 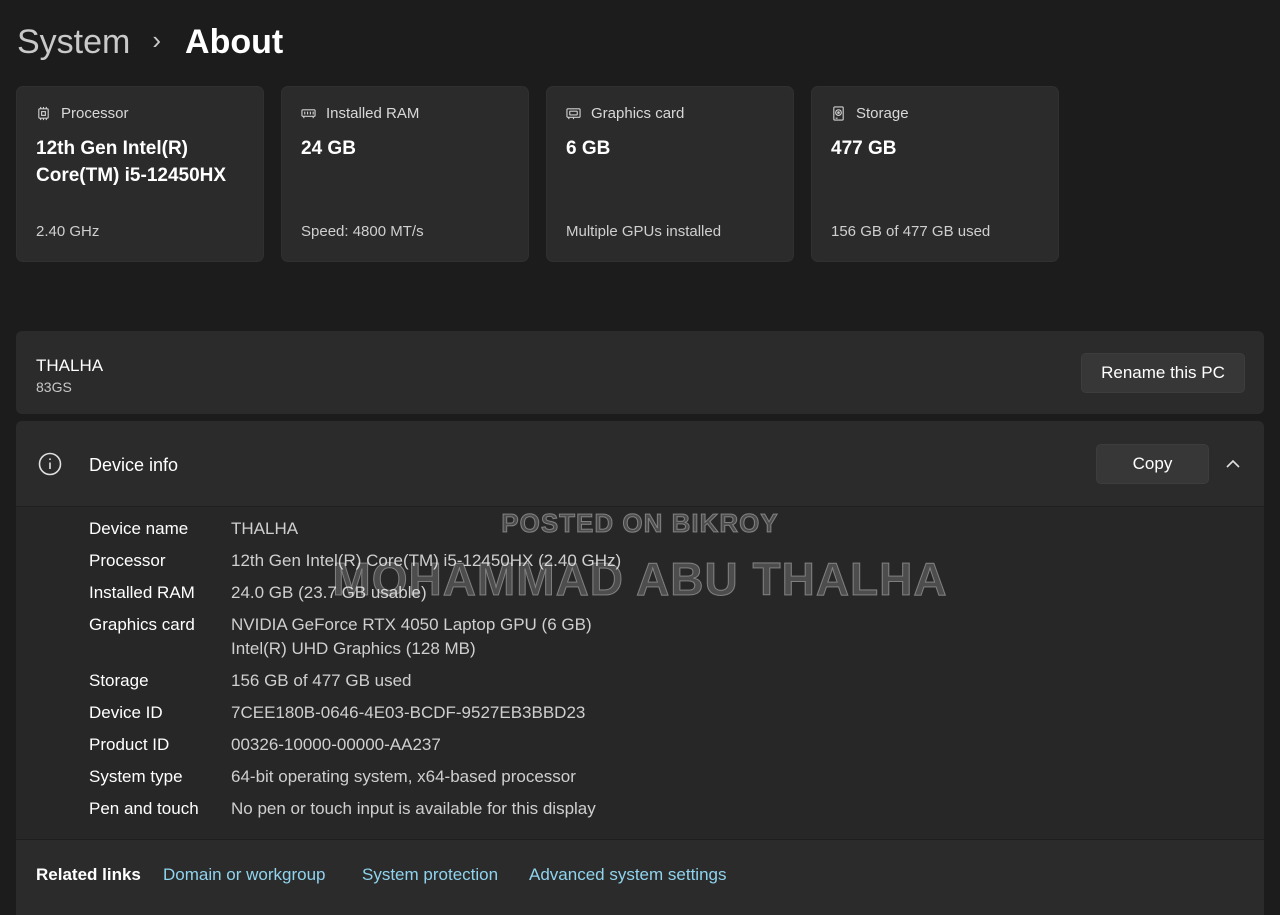 What do you see at coordinates (88, 874) in the screenshot?
I see `related-links-label: Related links` at bounding box center [88, 874].